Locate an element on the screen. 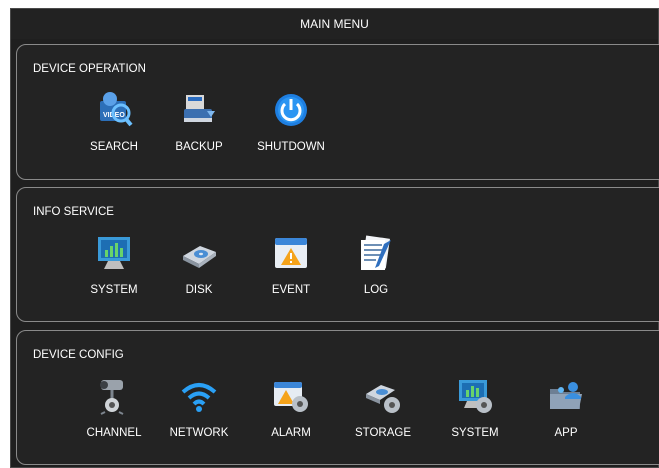 The width and height of the screenshot is (659, 468). event-button: EVENT is located at coordinates (291, 265).